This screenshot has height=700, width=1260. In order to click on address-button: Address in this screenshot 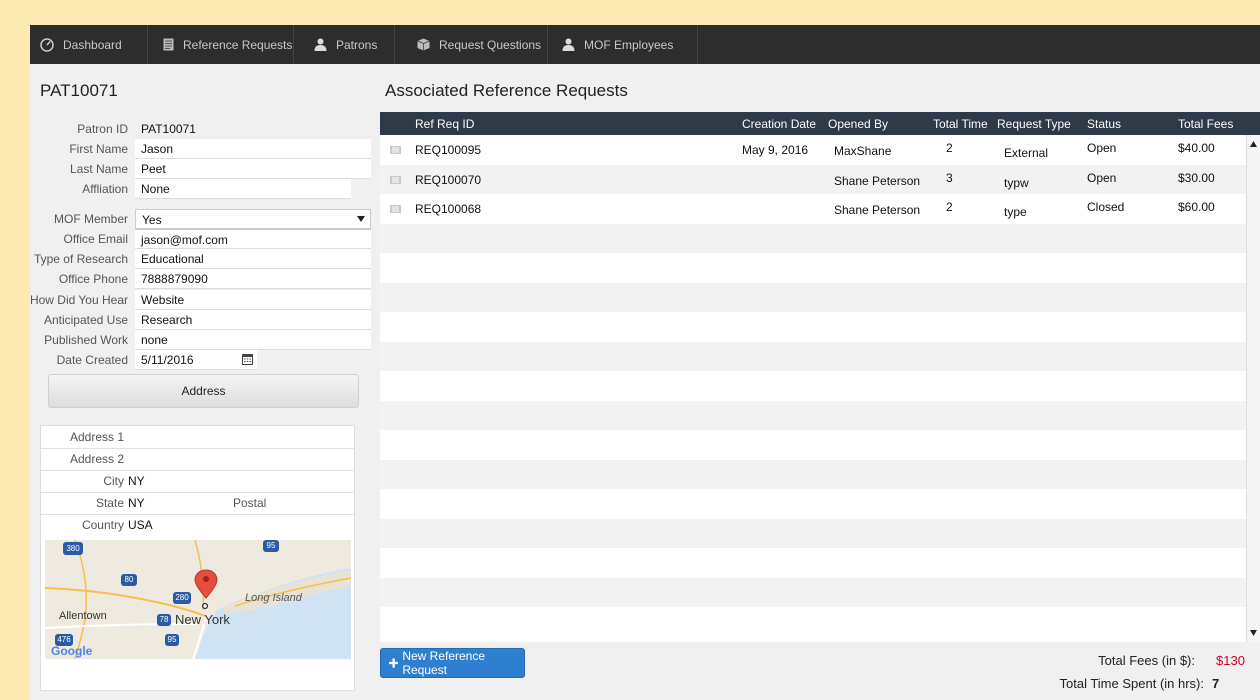, I will do `click(203, 391)`.